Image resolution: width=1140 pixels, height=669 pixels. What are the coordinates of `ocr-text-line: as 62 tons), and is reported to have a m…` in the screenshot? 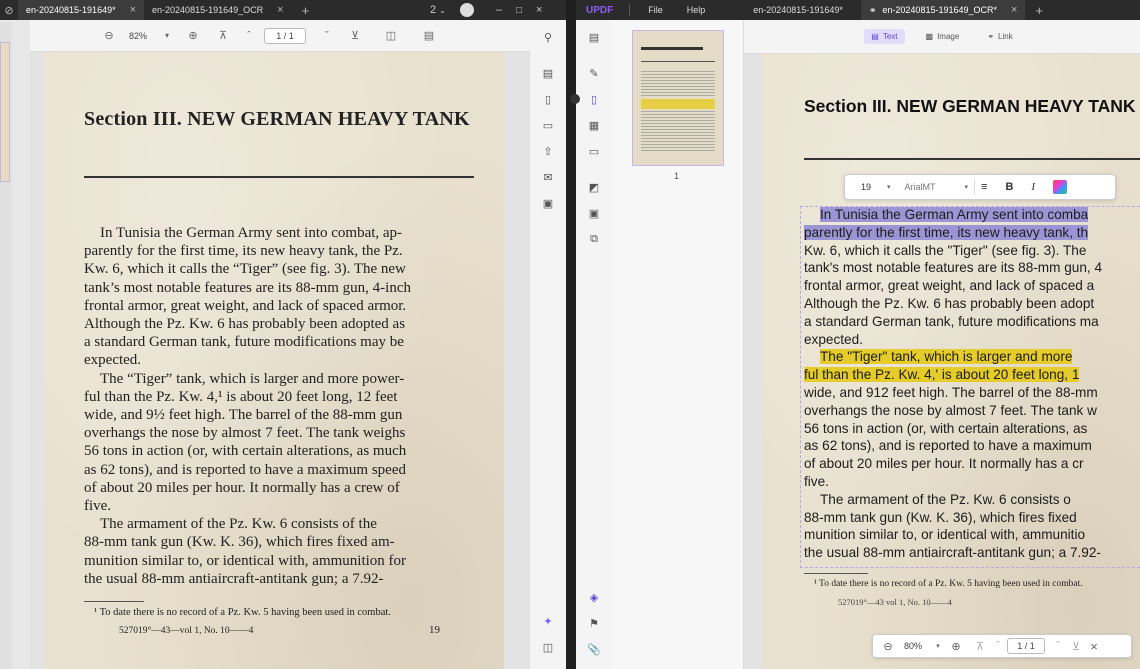 It's located at (953, 446).